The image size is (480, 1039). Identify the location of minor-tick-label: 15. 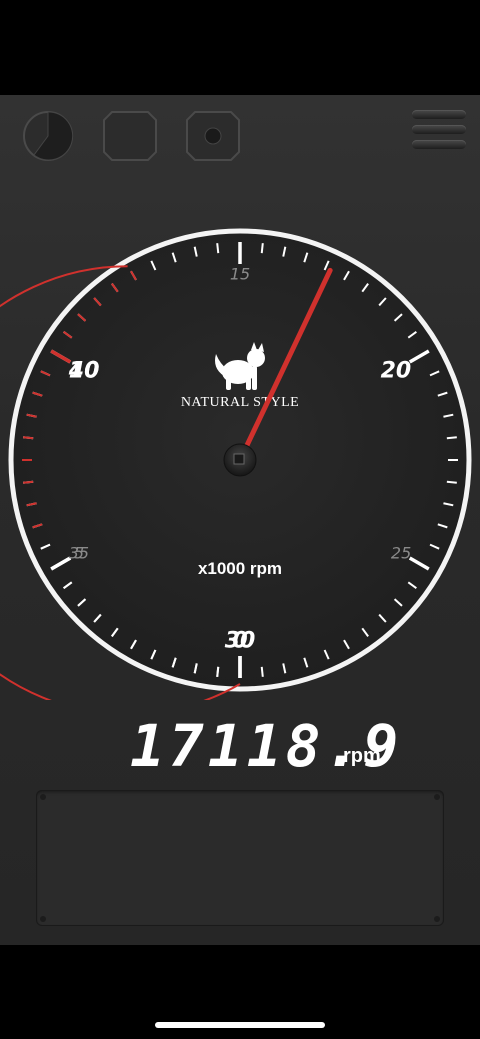
(240, 274).